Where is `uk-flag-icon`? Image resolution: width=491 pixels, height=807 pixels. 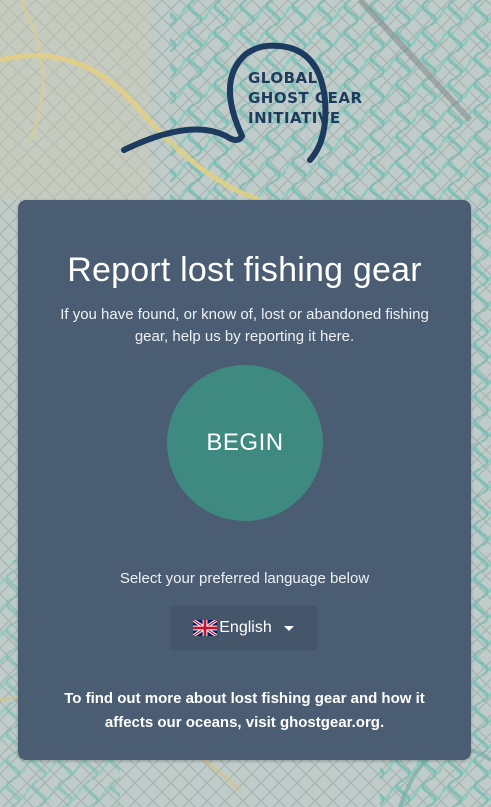 uk-flag-icon is located at coordinates (205, 628).